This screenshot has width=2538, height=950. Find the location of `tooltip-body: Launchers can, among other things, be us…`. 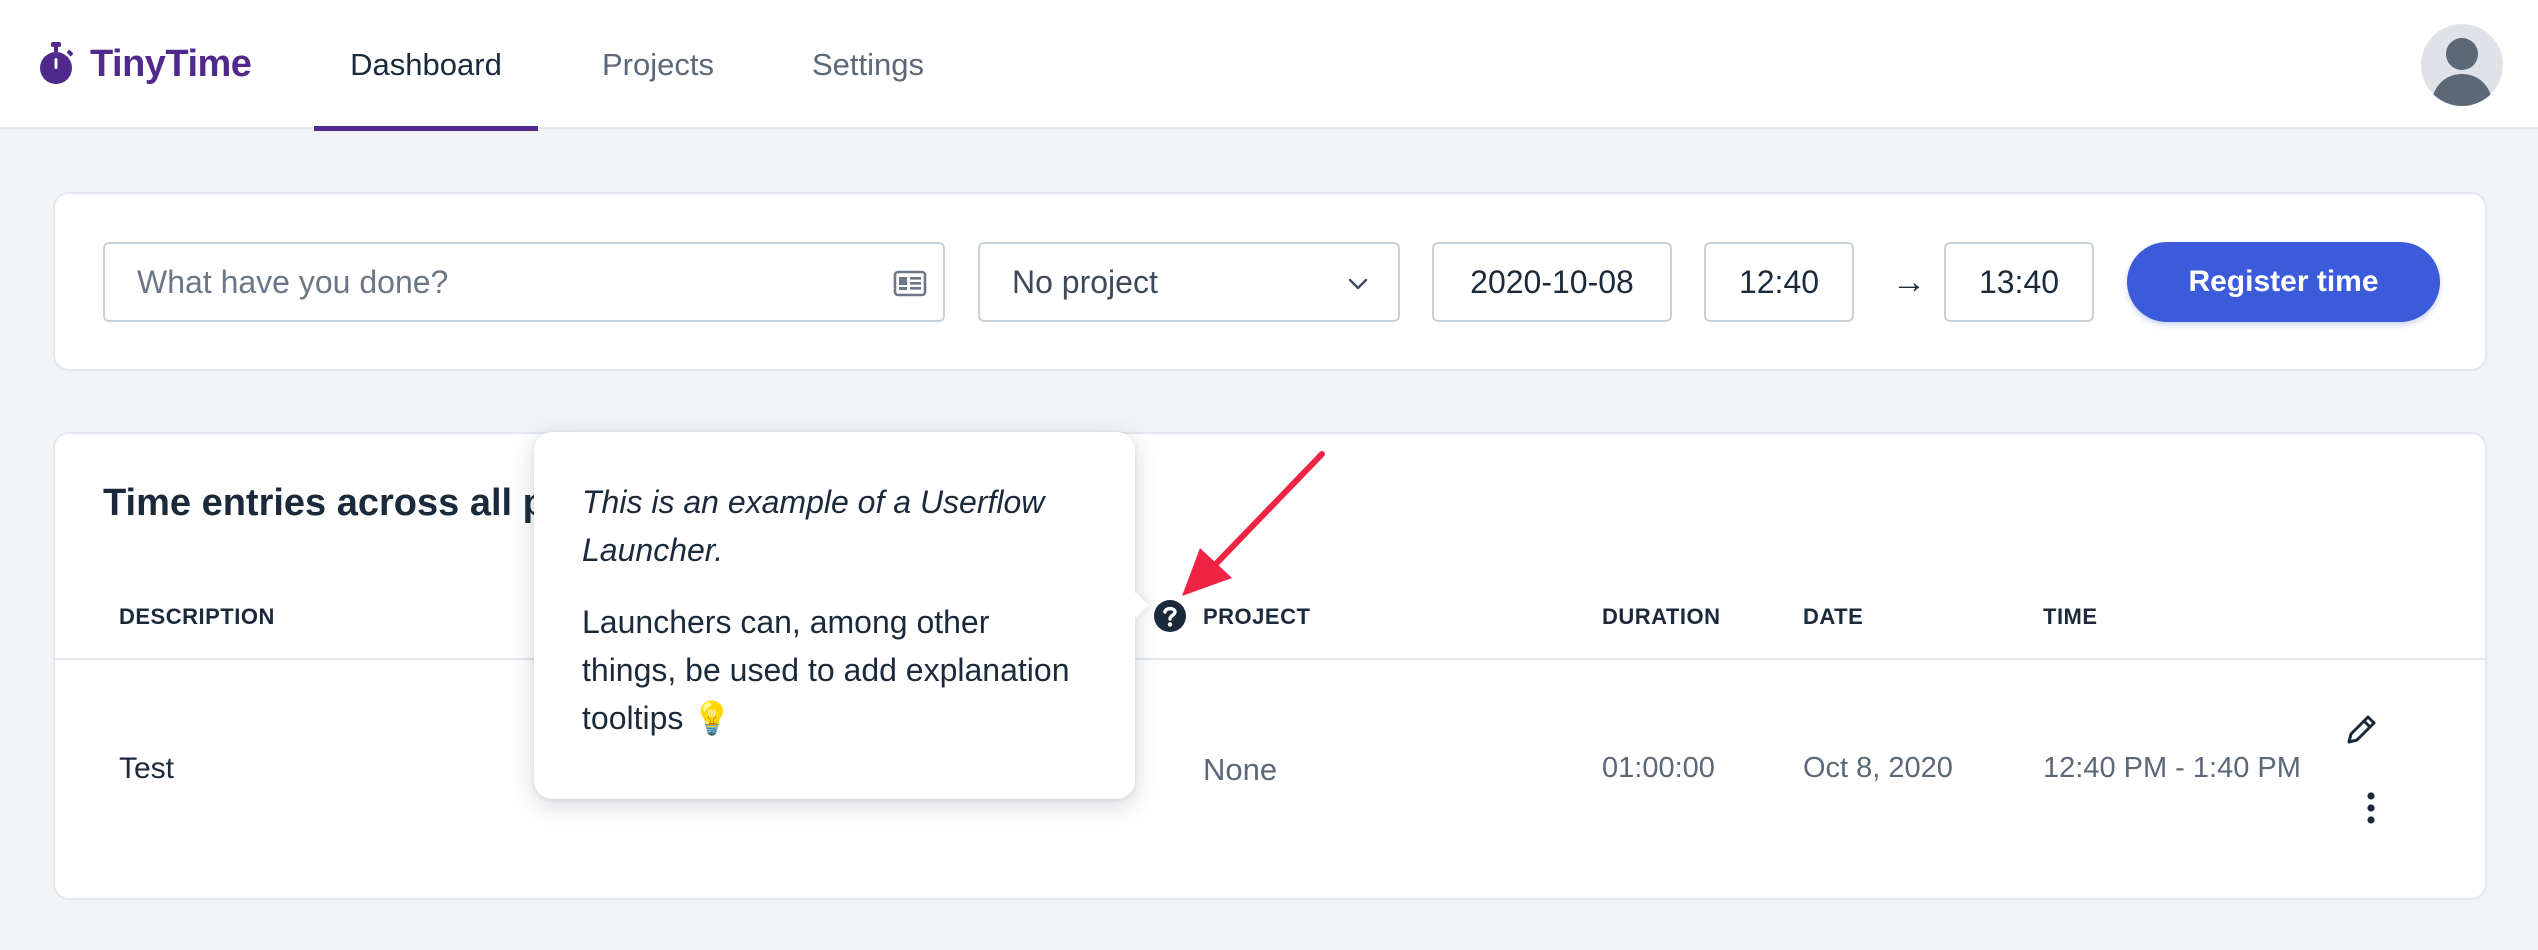

tooltip-body: Launchers can, among other things, be us… is located at coordinates (826, 670).